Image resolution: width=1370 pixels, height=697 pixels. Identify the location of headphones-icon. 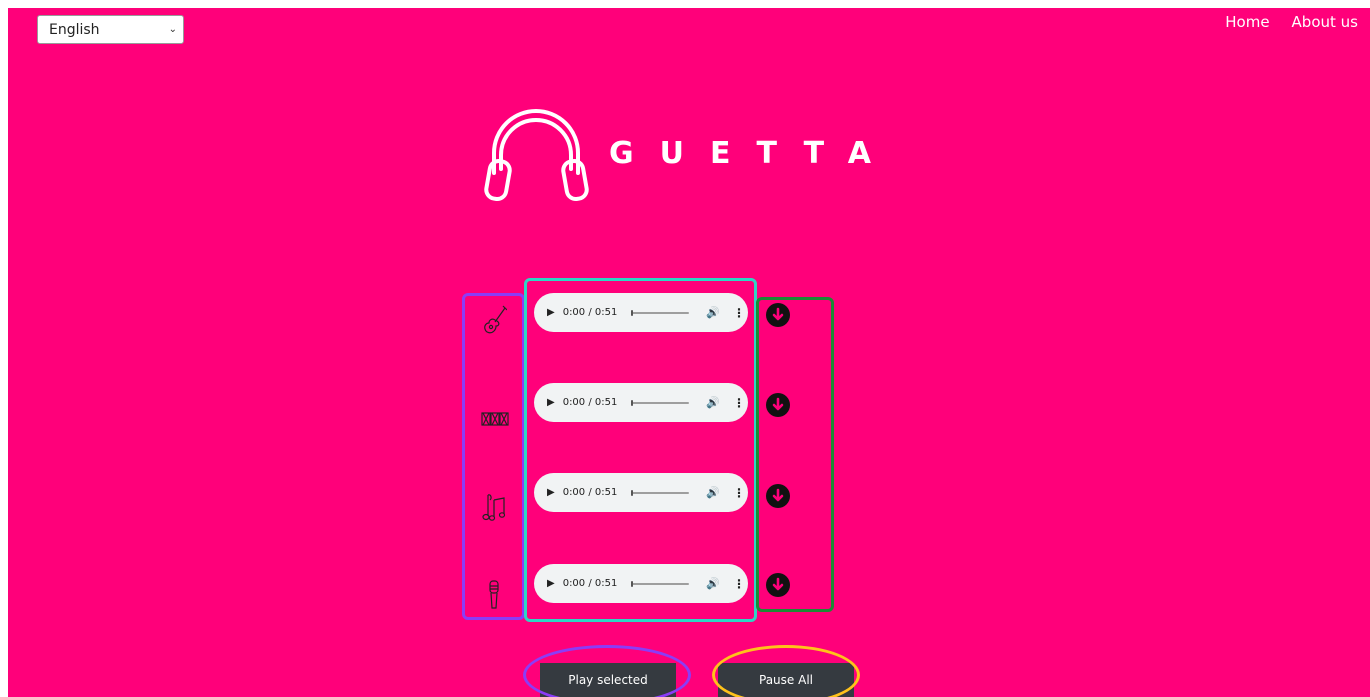
(536, 155).